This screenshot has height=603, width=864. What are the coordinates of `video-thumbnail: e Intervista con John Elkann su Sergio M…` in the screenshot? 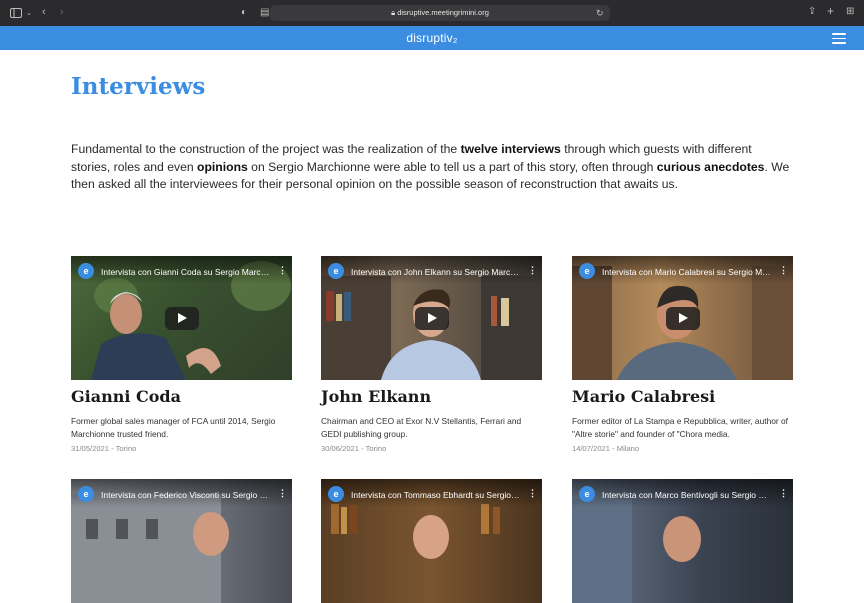 It's located at (431, 318).